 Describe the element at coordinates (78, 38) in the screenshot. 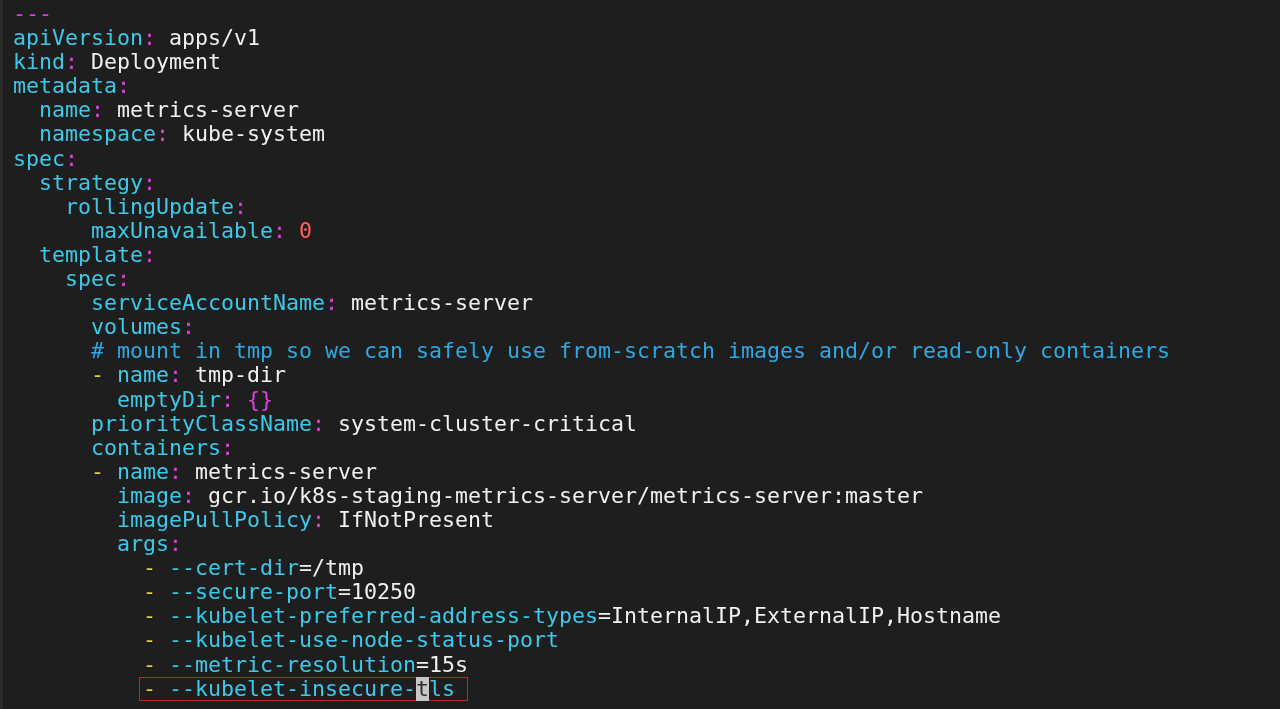

I see `yaml-key: apiVersion` at that location.